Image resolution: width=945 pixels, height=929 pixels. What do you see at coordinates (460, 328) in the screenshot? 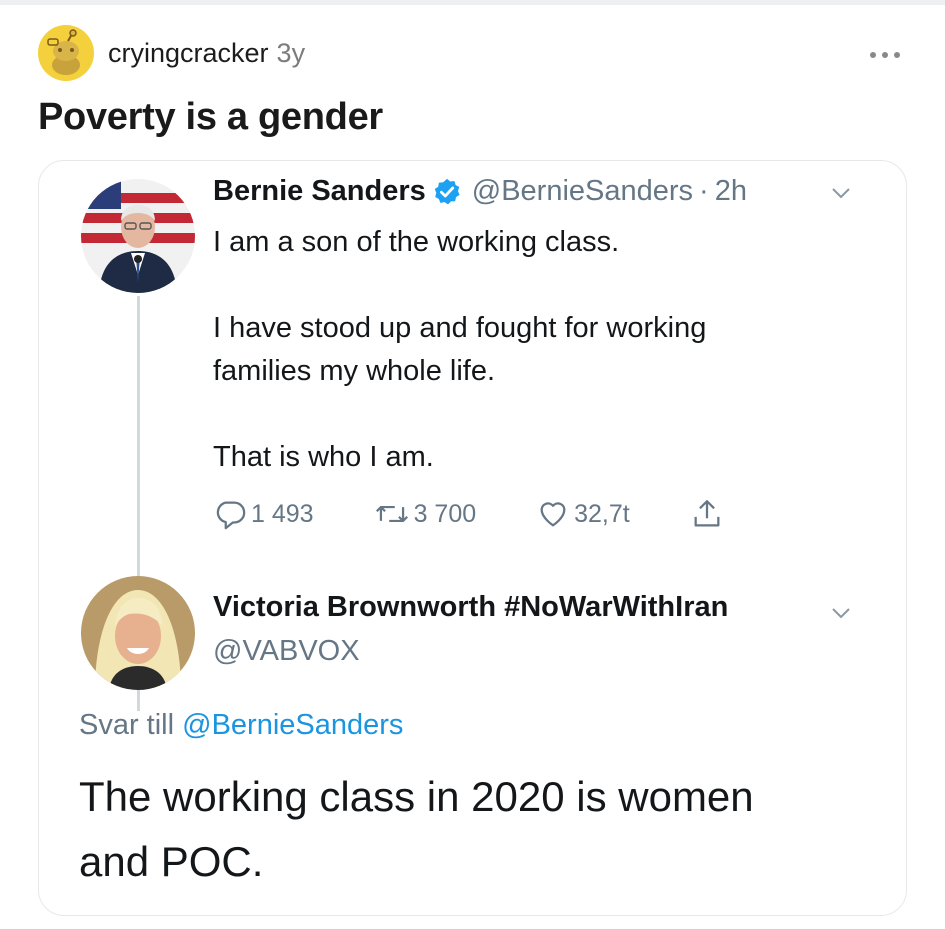
I see `tweet-line: I have stood up and fought for working` at bounding box center [460, 328].